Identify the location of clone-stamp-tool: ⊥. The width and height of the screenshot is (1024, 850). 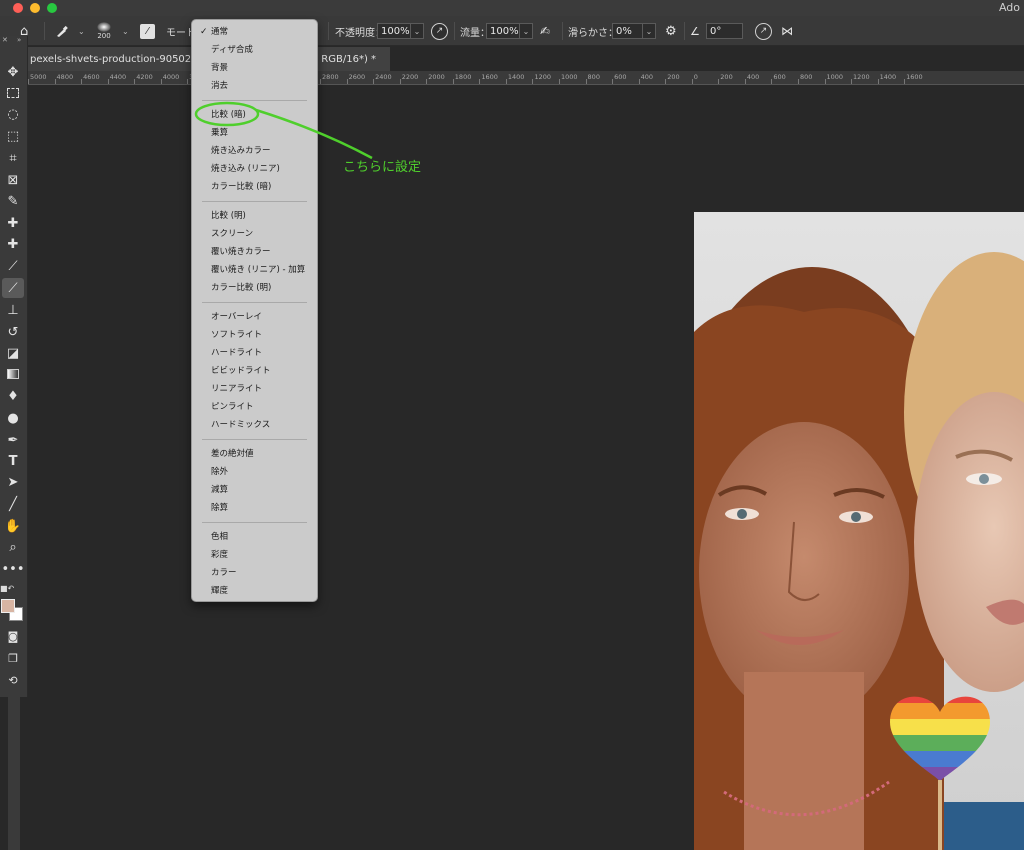
(13, 310).